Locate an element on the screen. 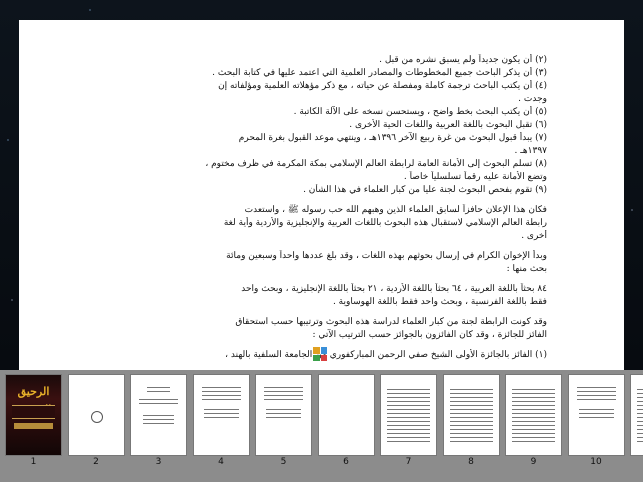 Image resolution: width=643 pixels, height=482 pixels. text-line: وجدت . is located at coordinates (532, 99).